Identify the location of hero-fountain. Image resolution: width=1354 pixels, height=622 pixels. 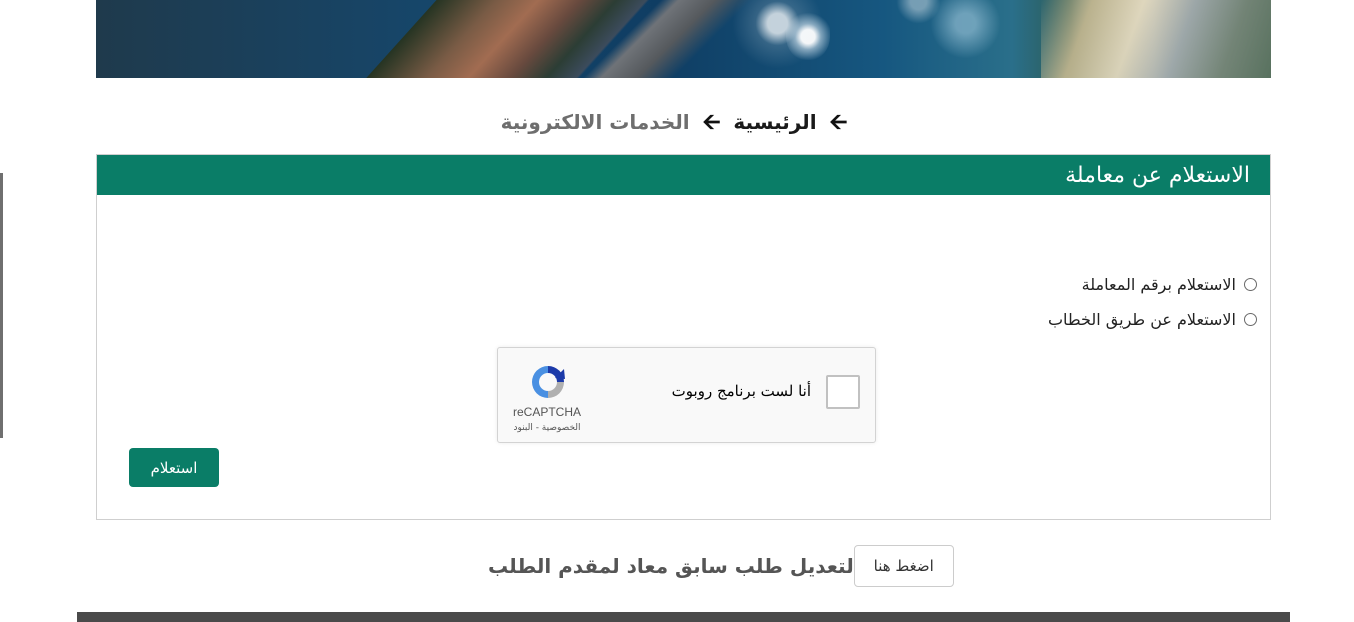
(808, 34).